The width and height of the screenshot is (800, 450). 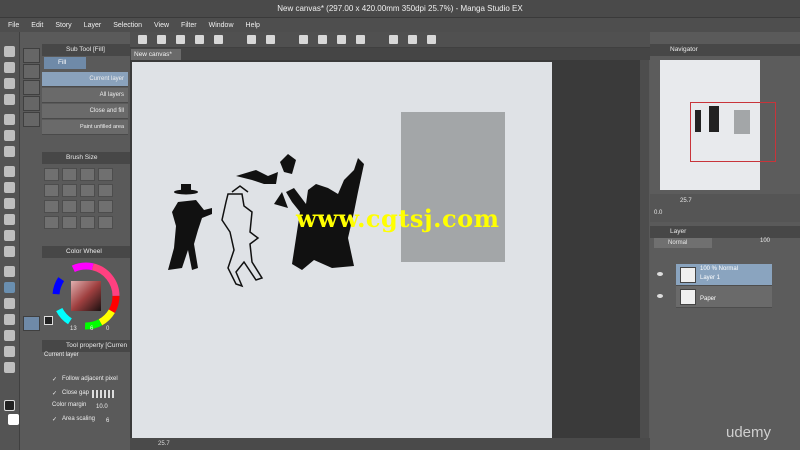 I want to click on menu-filter: Filter, so click(x=189, y=25).